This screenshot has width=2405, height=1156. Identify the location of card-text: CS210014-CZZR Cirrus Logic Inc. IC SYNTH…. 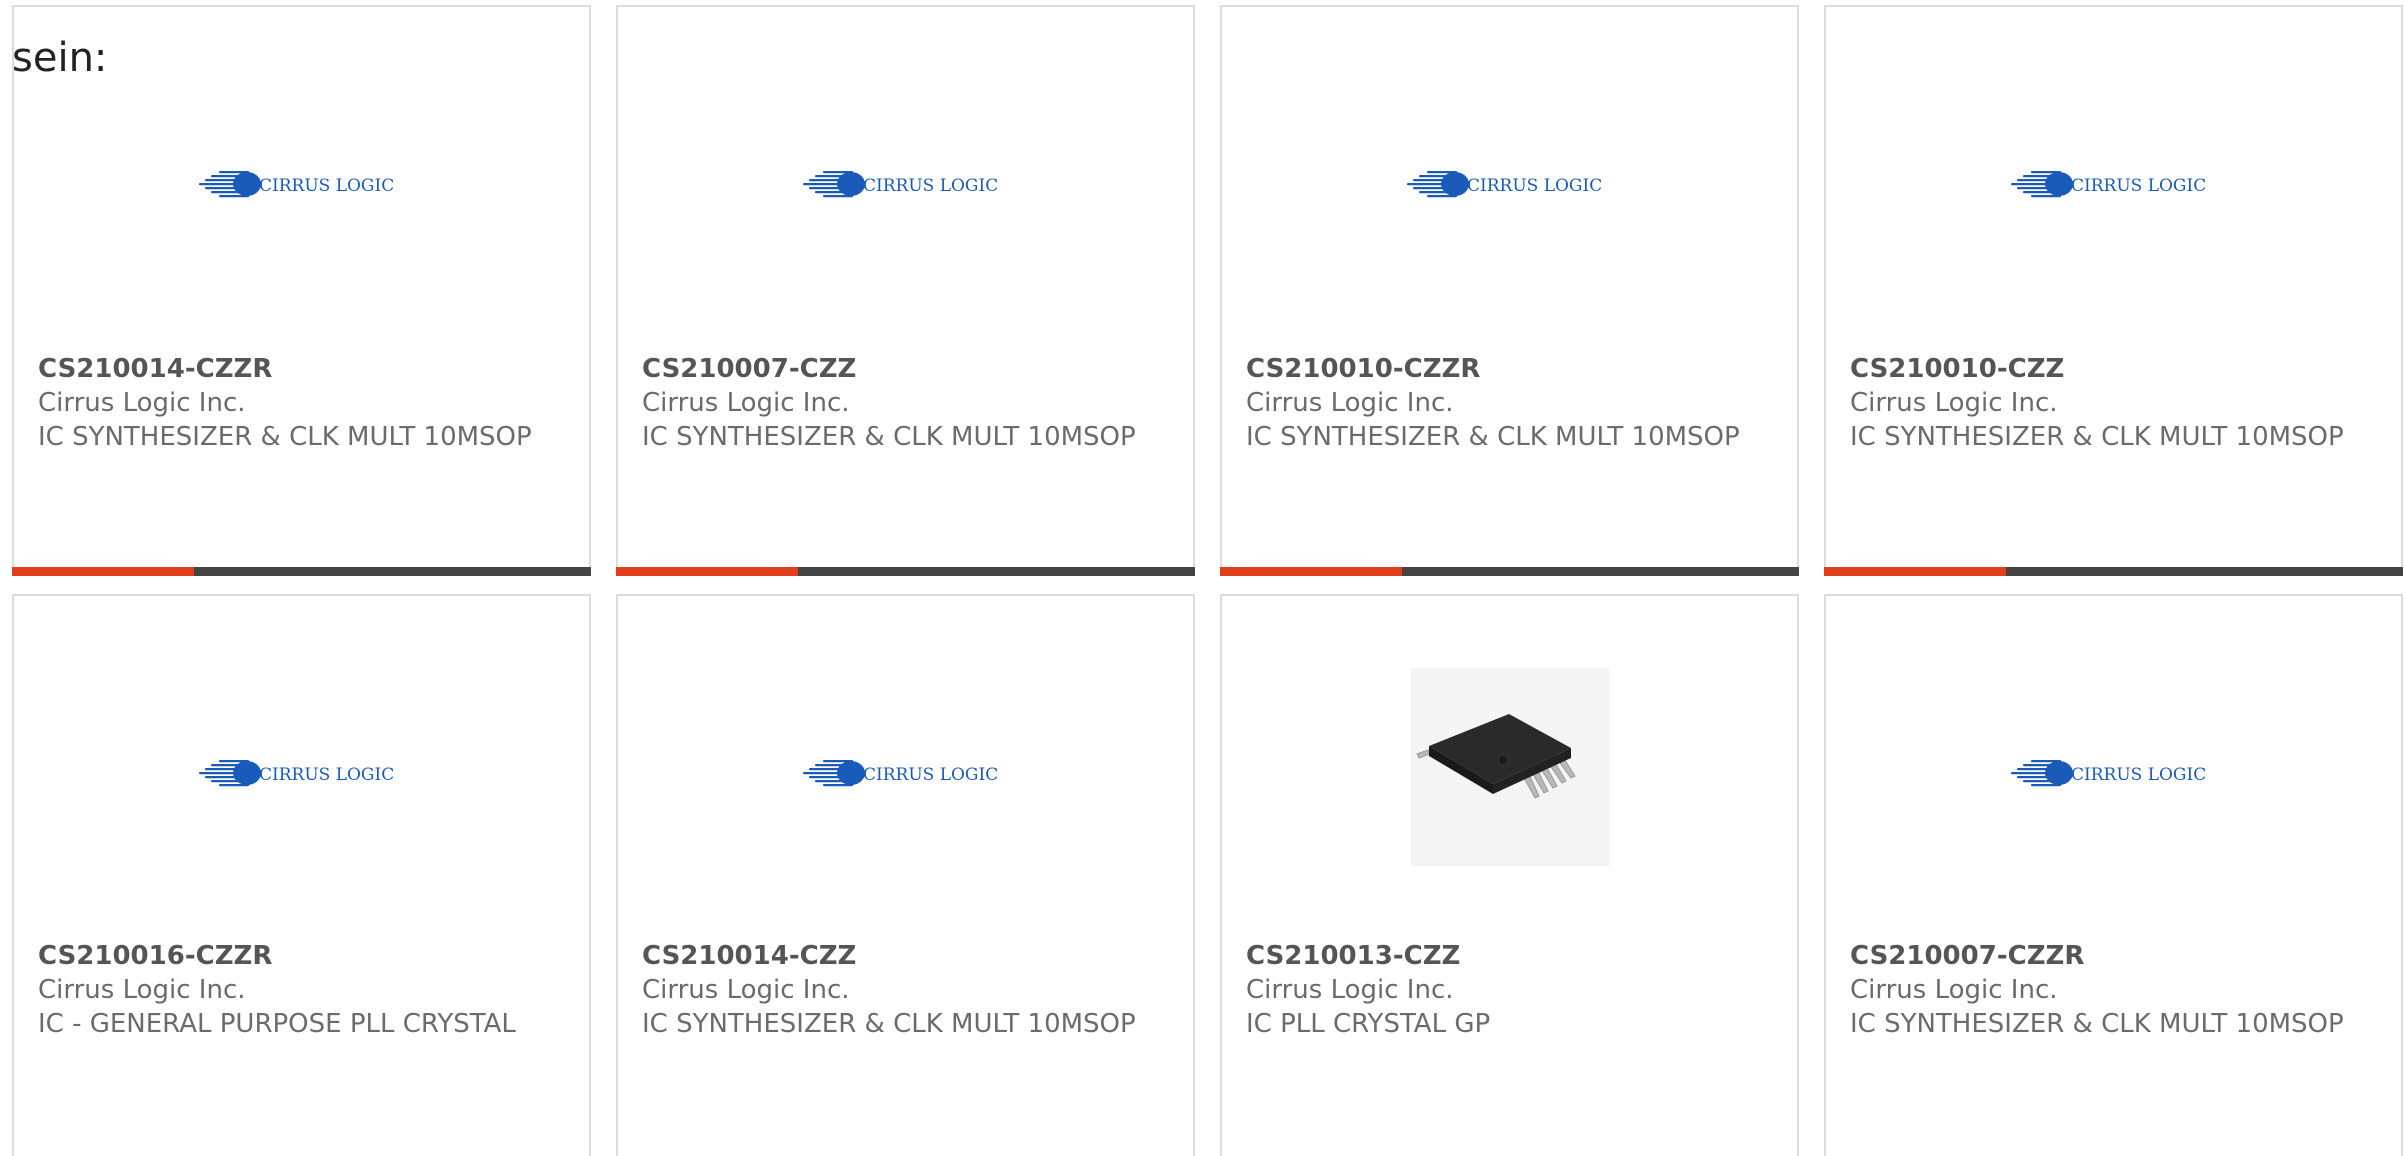
(303, 403).